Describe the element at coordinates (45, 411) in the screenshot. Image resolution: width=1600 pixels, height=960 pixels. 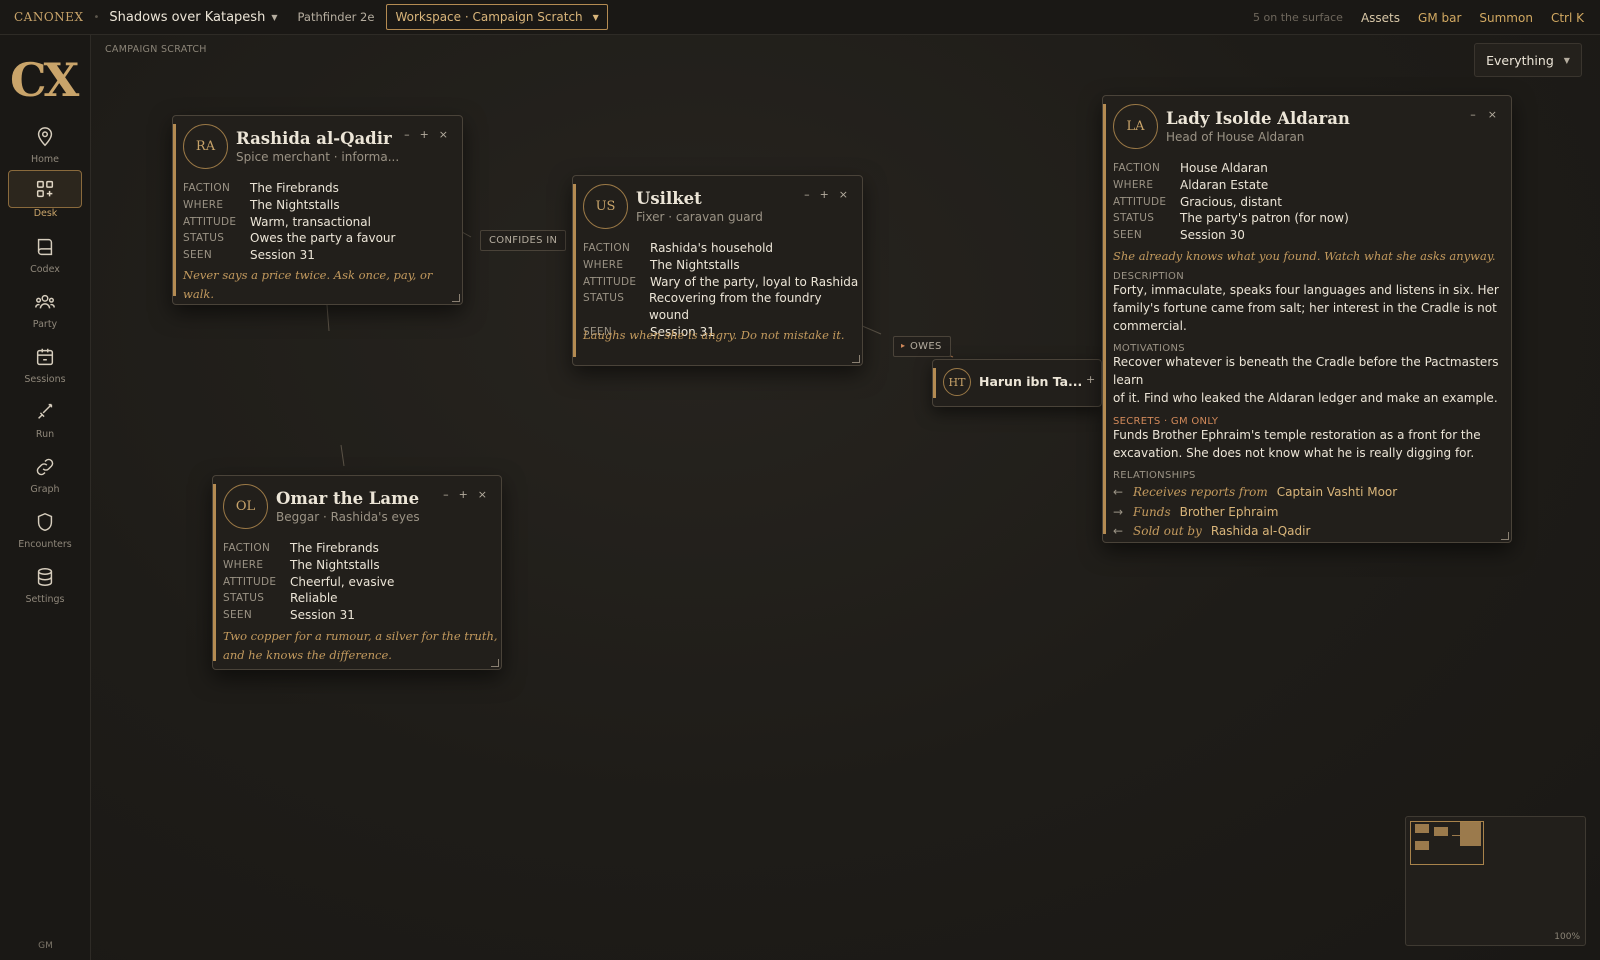
I see `sword-icon` at that location.